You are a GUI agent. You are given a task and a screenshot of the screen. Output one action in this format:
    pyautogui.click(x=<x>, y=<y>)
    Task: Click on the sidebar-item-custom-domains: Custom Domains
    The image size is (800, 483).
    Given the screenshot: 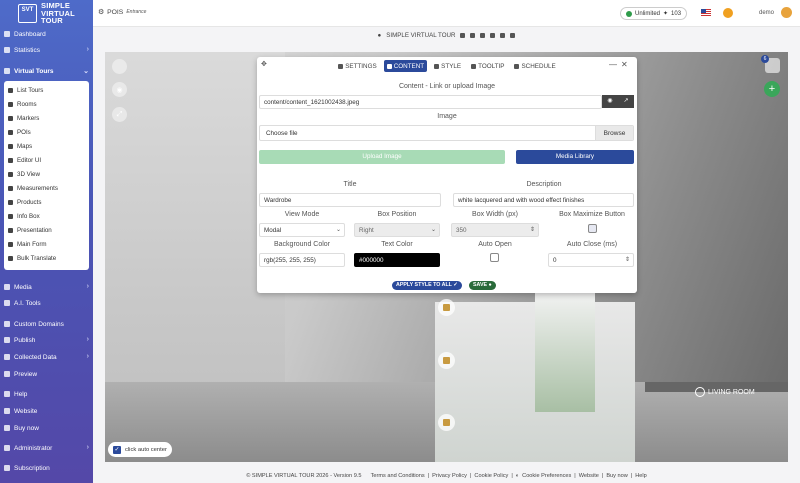 What is the action you would take?
    pyautogui.click(x=46, y=324)
    